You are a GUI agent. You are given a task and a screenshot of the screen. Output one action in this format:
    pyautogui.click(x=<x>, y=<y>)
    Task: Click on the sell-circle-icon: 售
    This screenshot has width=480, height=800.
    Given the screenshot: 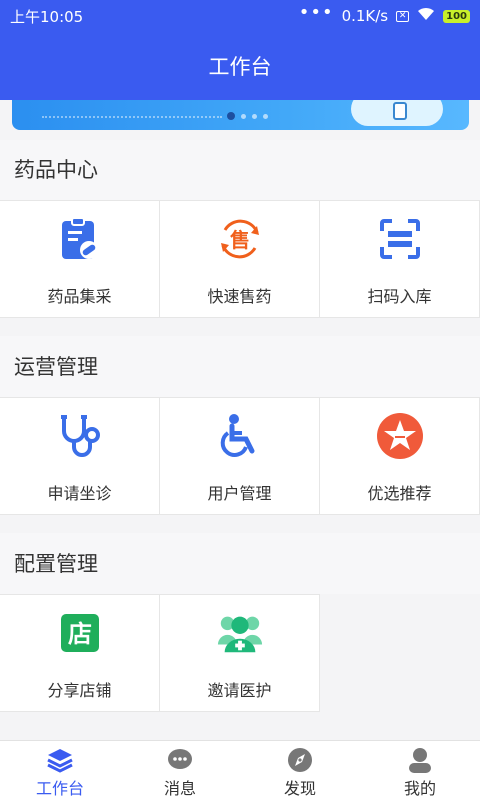 What is the action you would take?
    pyautogui.click(x=240, y=239)
    